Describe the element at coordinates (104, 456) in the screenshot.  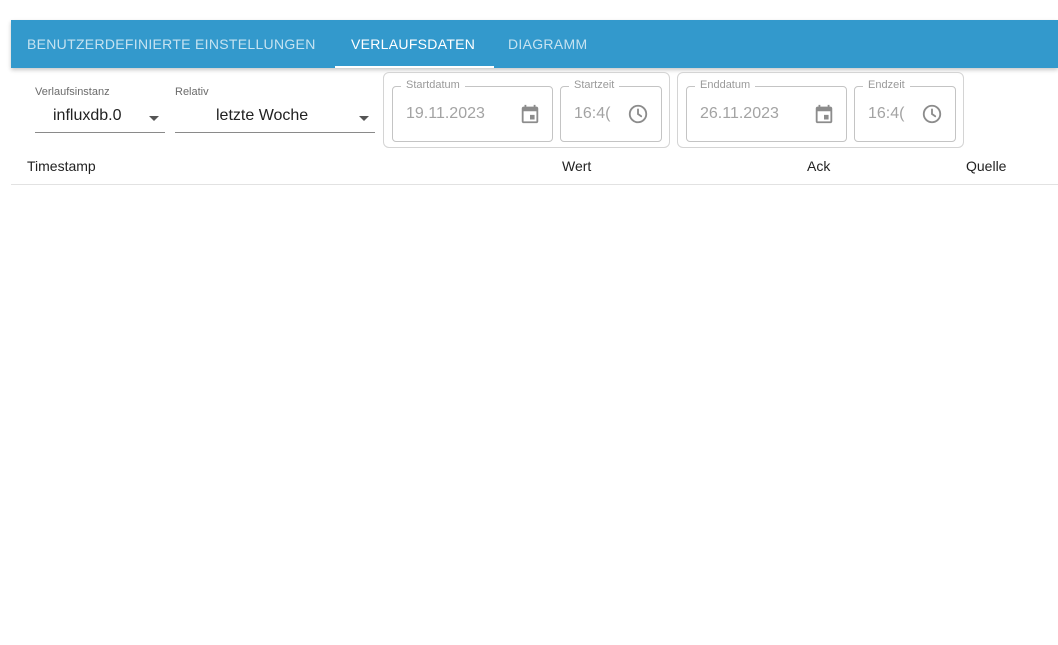
I see `cell-timestamp: 25.11.2023 21:50:08.083` at that location.